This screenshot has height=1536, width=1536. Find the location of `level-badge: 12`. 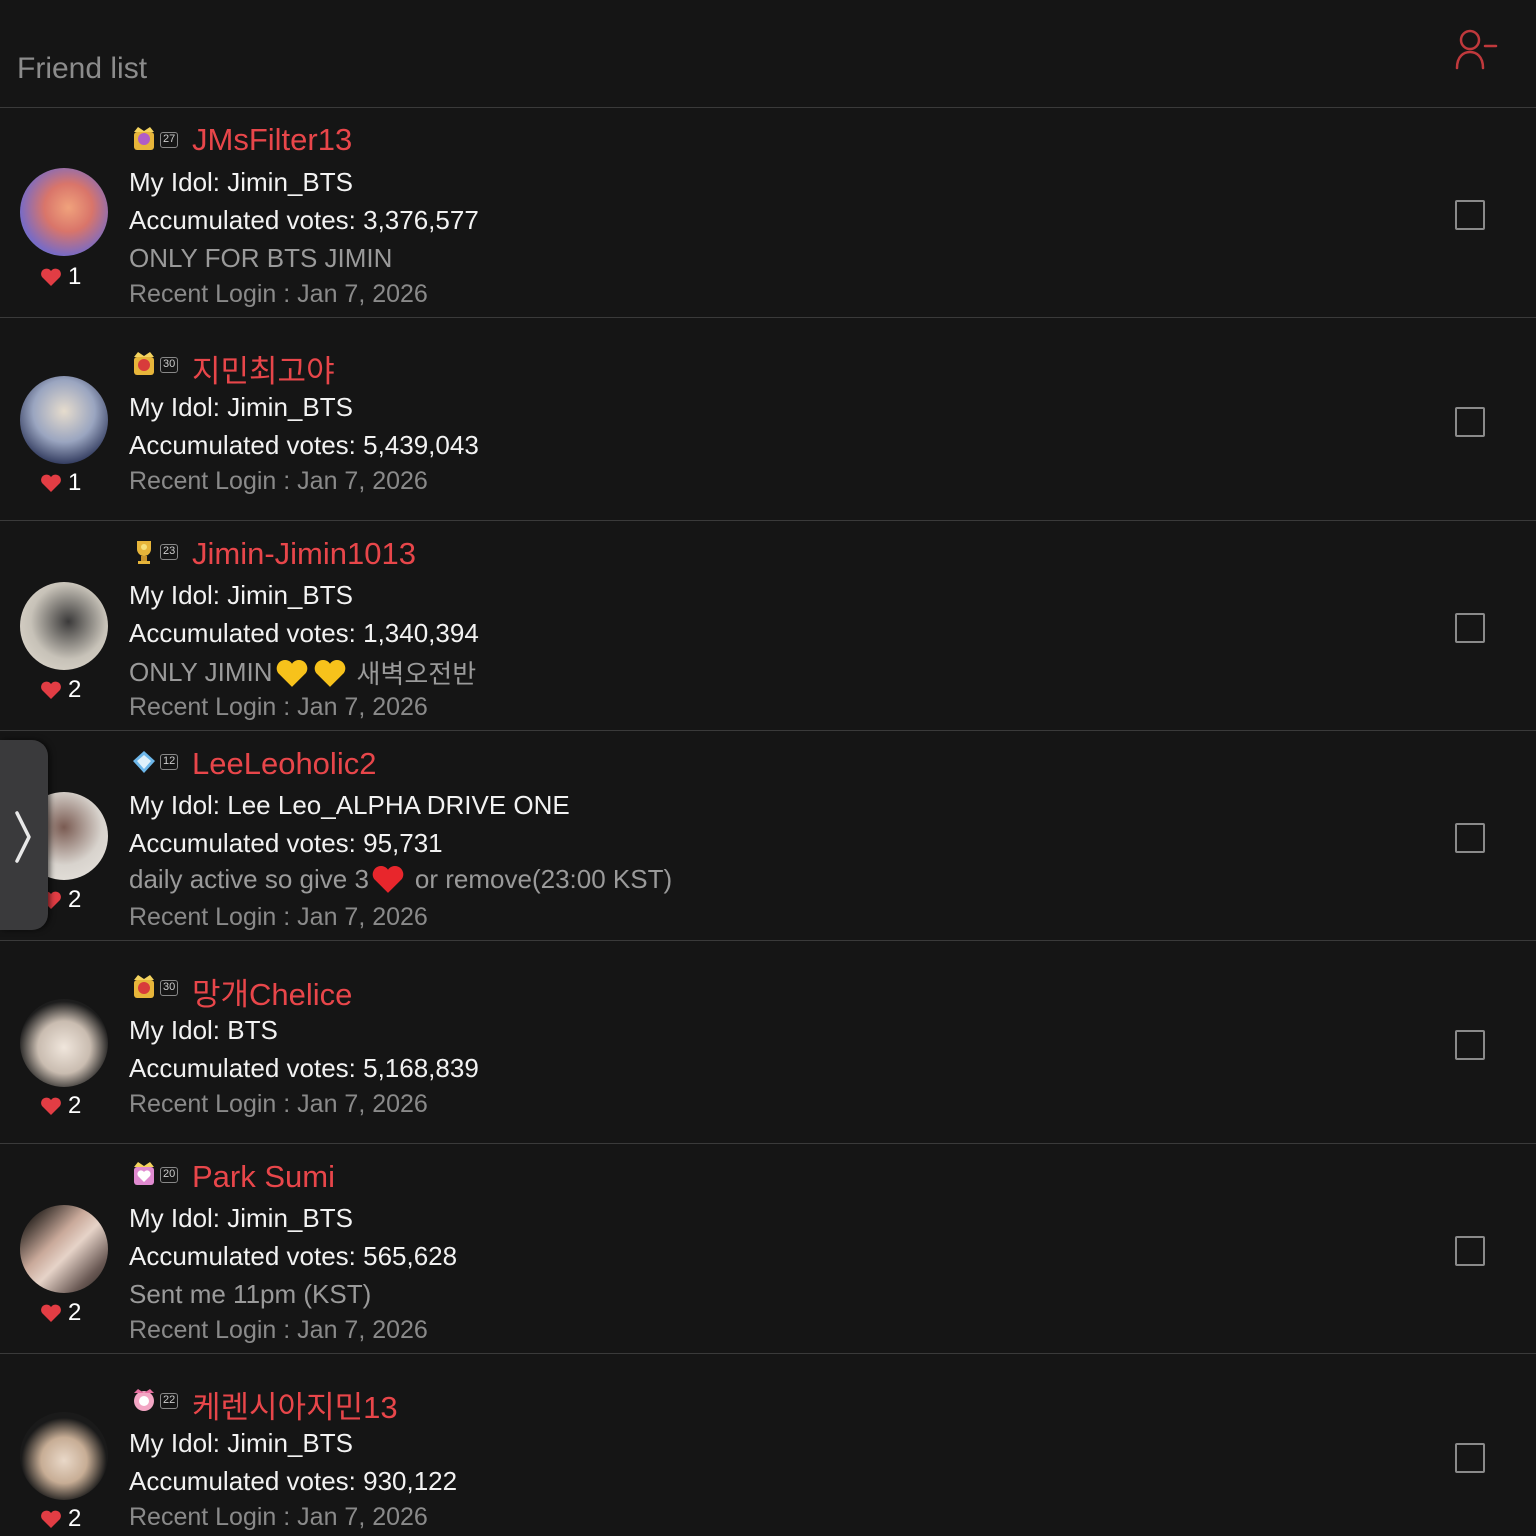

level-badge: 12 is located at coordinates (154, 762).